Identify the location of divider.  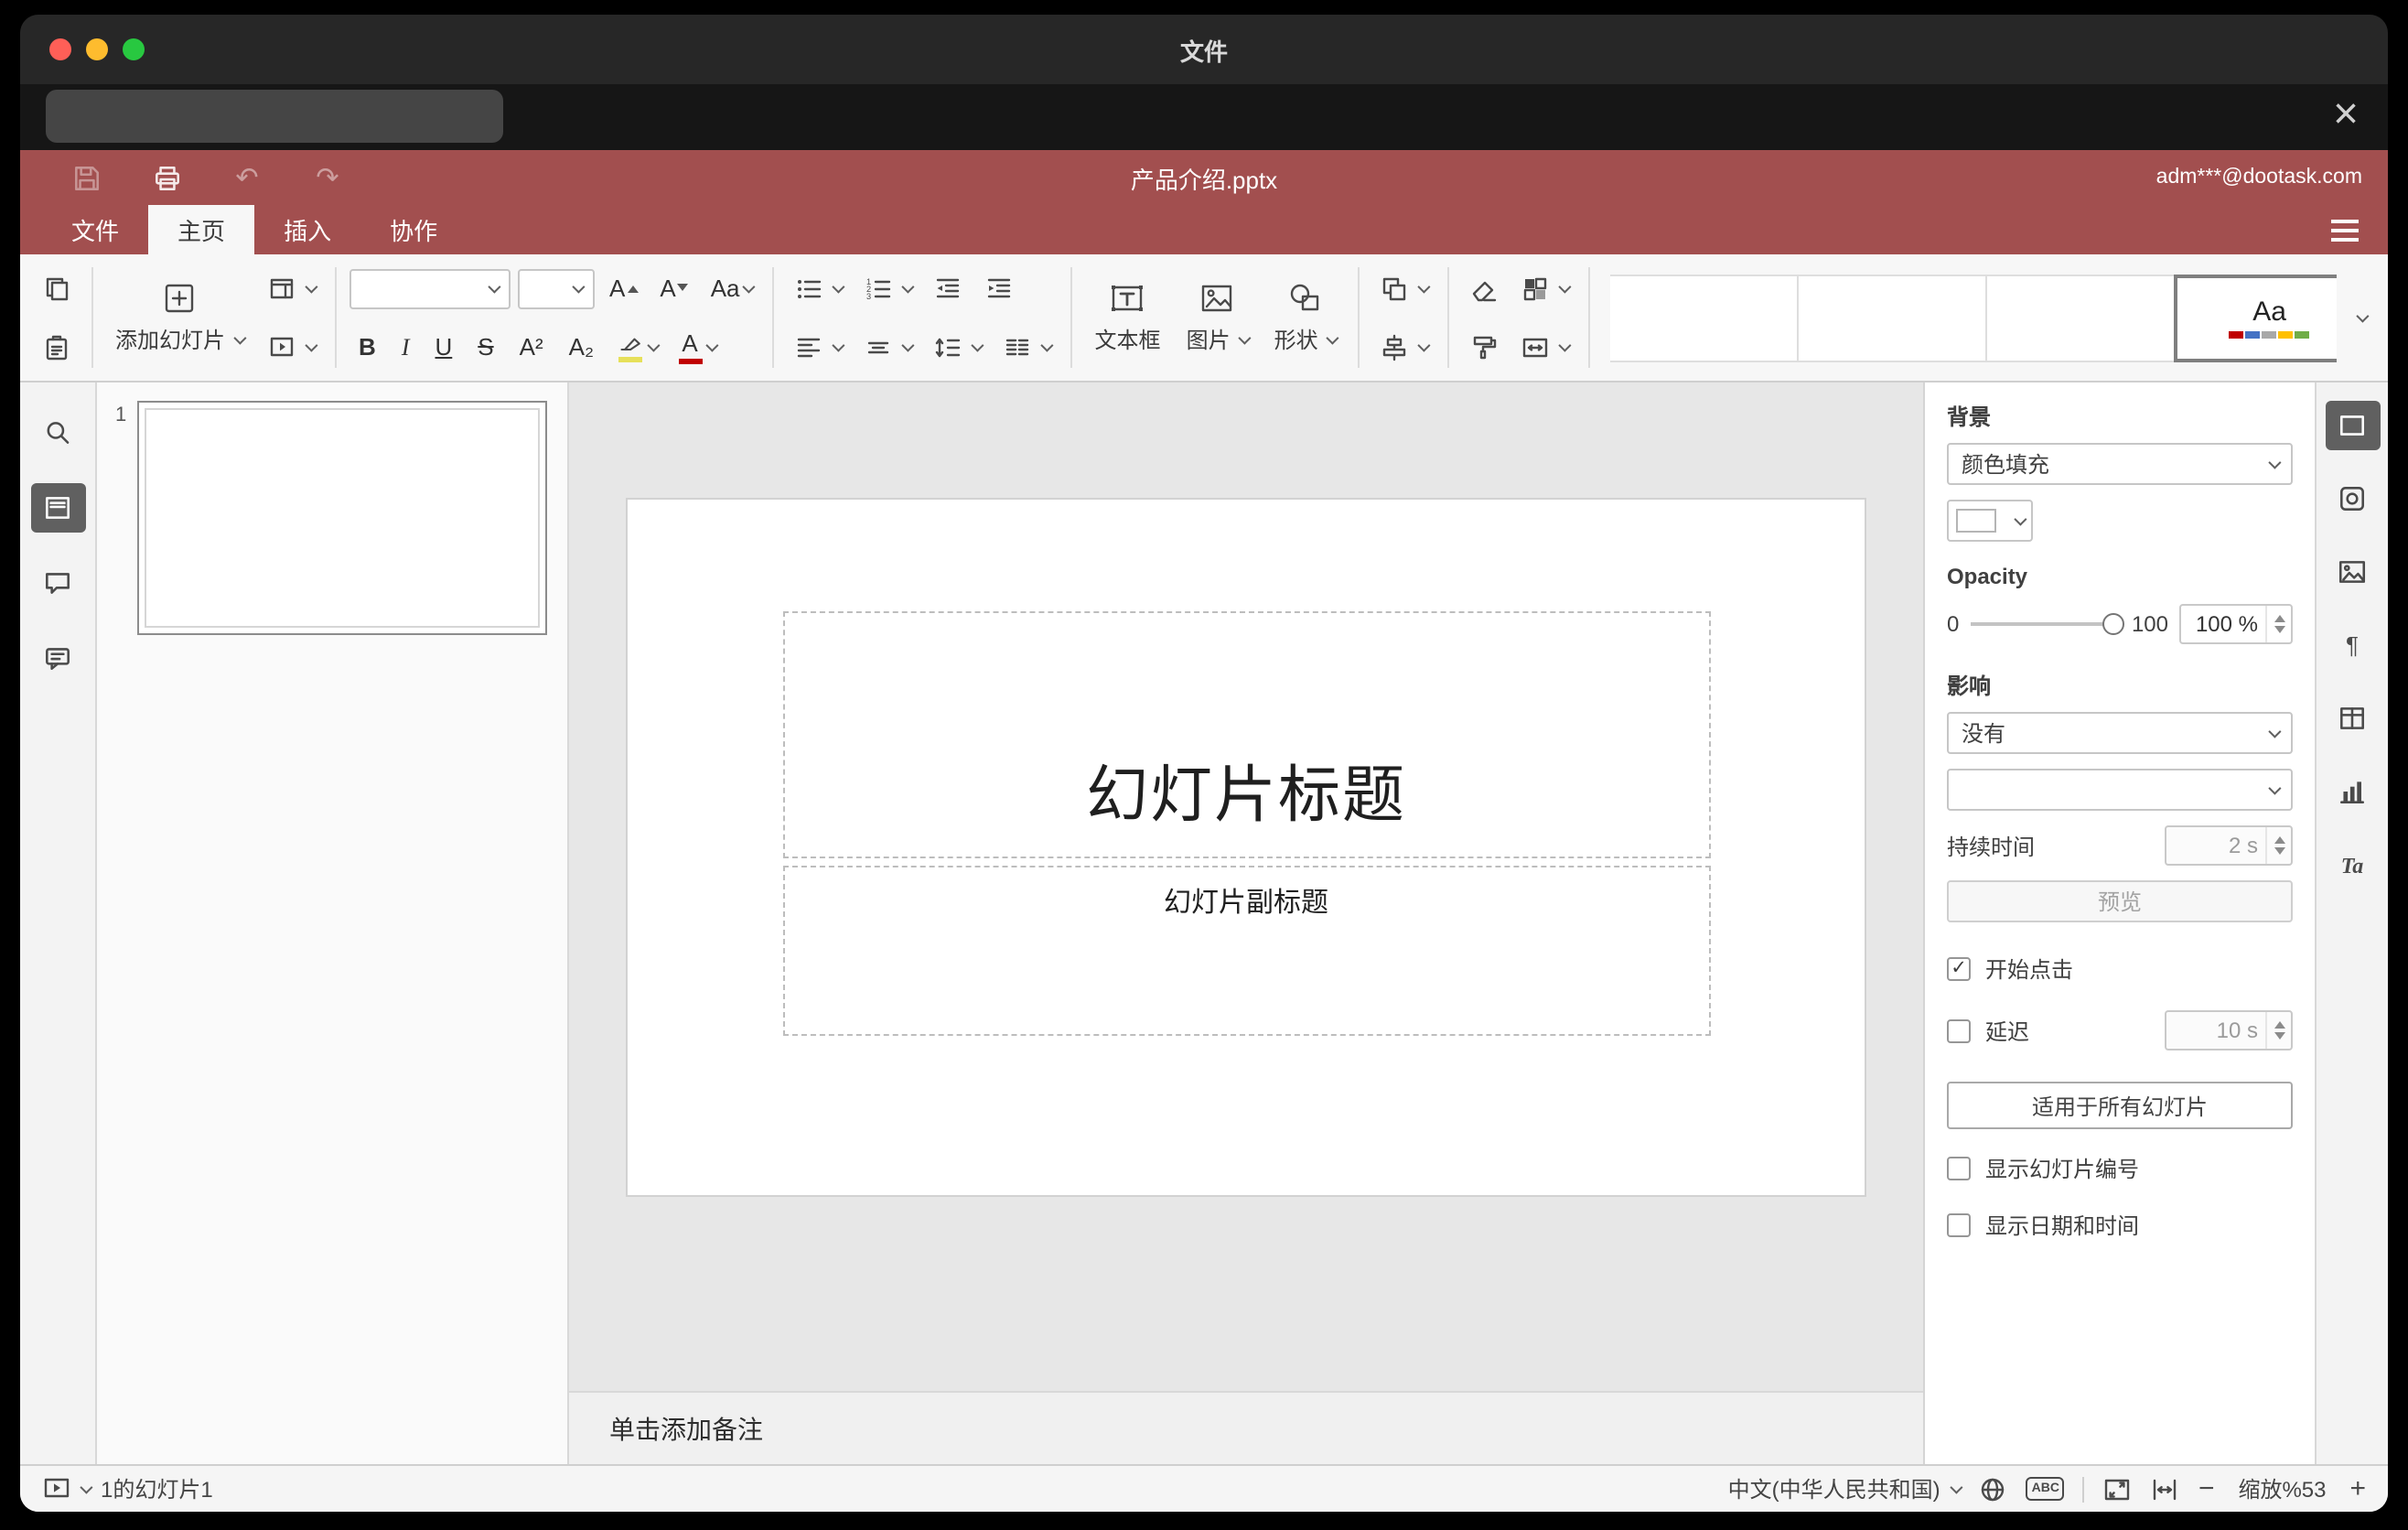
(92, 317).